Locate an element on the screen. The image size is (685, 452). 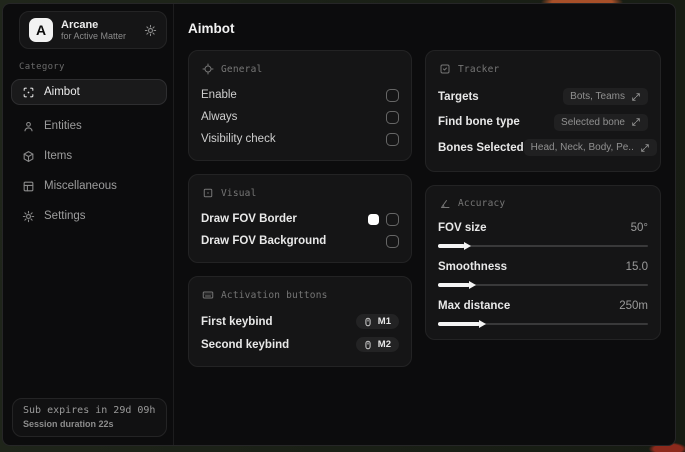
setting-row-find-bone-type: Find bone type Selected bone is located at coordinates (543, 123).